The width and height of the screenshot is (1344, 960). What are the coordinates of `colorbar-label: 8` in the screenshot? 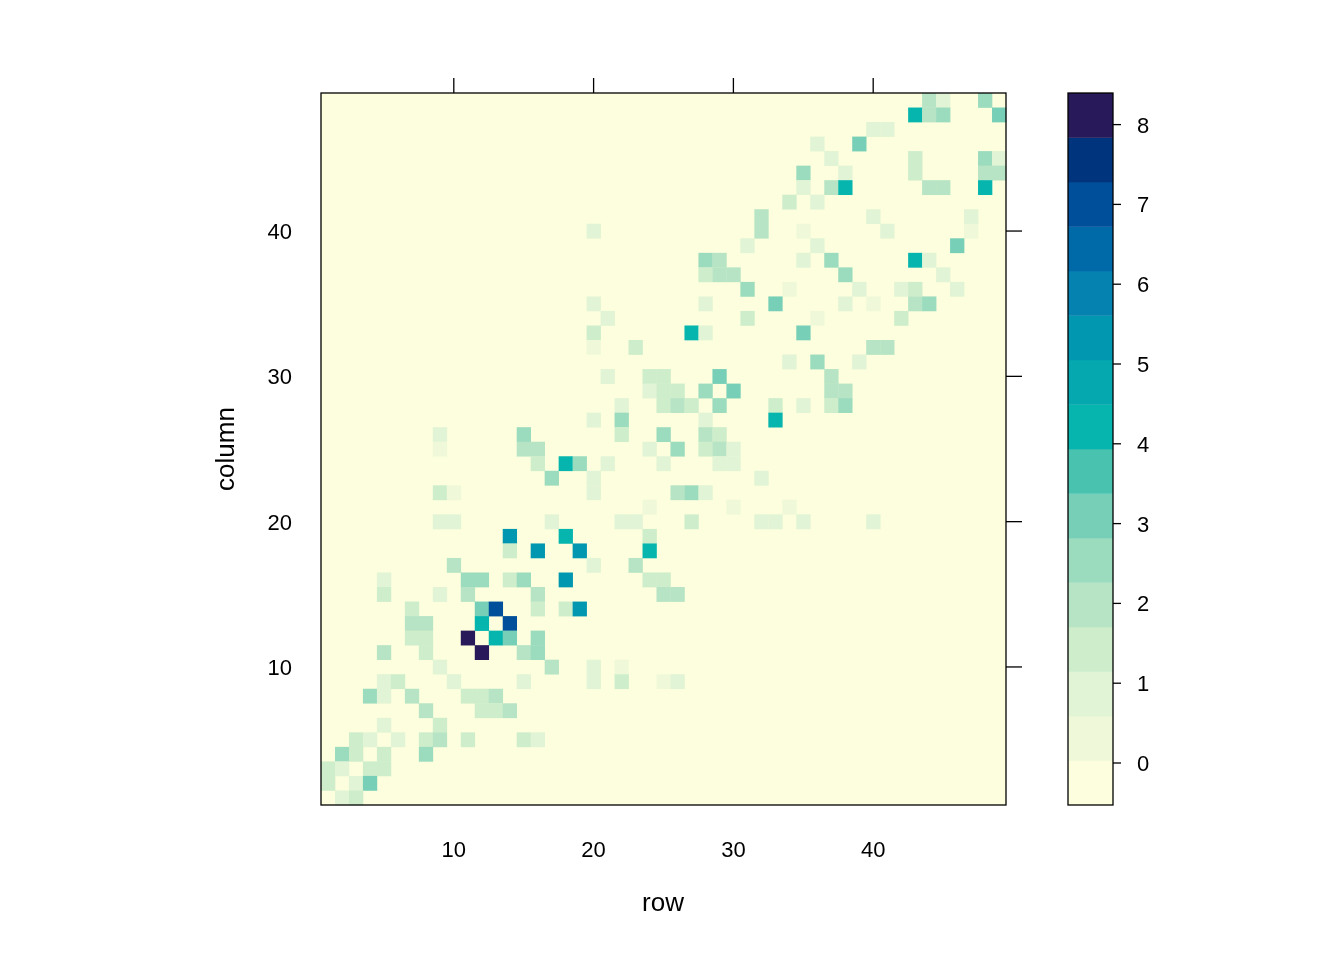 It's located at (1143, 125).